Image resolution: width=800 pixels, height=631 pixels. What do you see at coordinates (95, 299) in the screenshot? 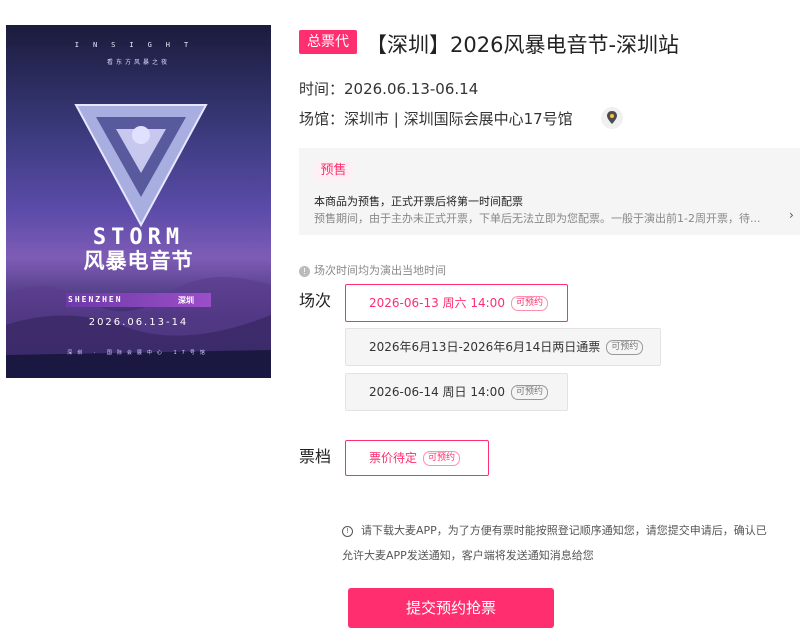
I see `poster-city-en: SHENZHEN` at bounding box center [95, 299].